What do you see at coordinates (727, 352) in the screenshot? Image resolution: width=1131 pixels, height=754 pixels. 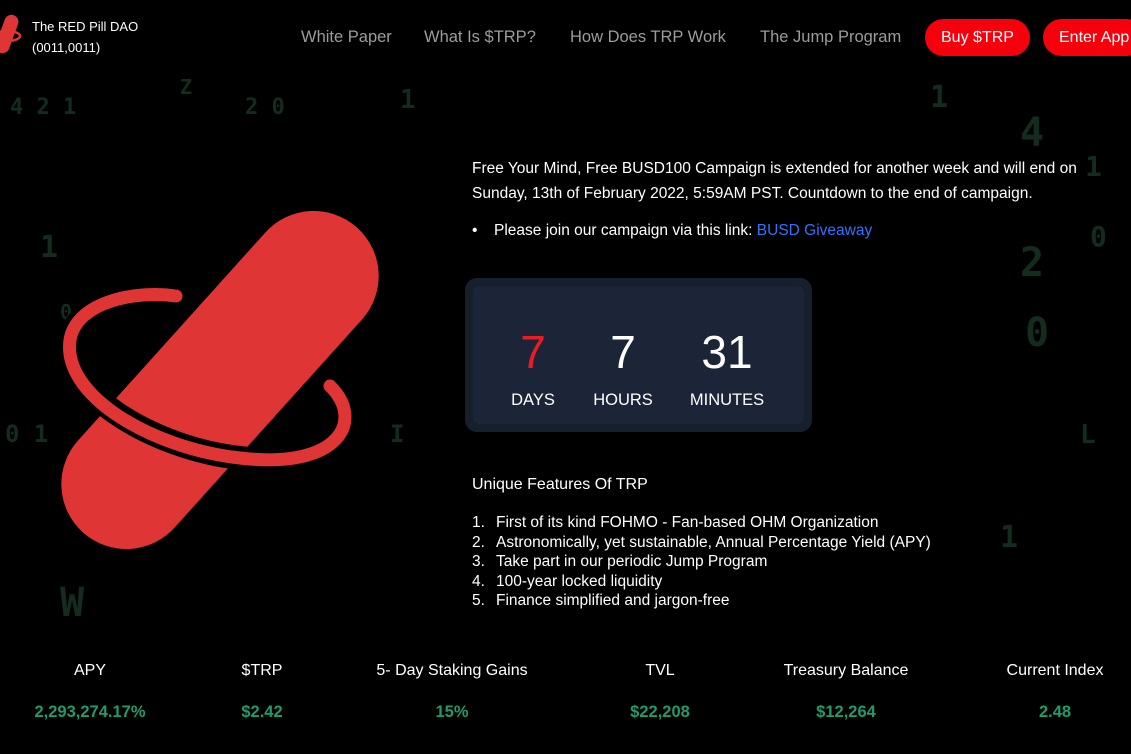 I see `countdown-minutes-value: 31` at bounding box center [727, 352].